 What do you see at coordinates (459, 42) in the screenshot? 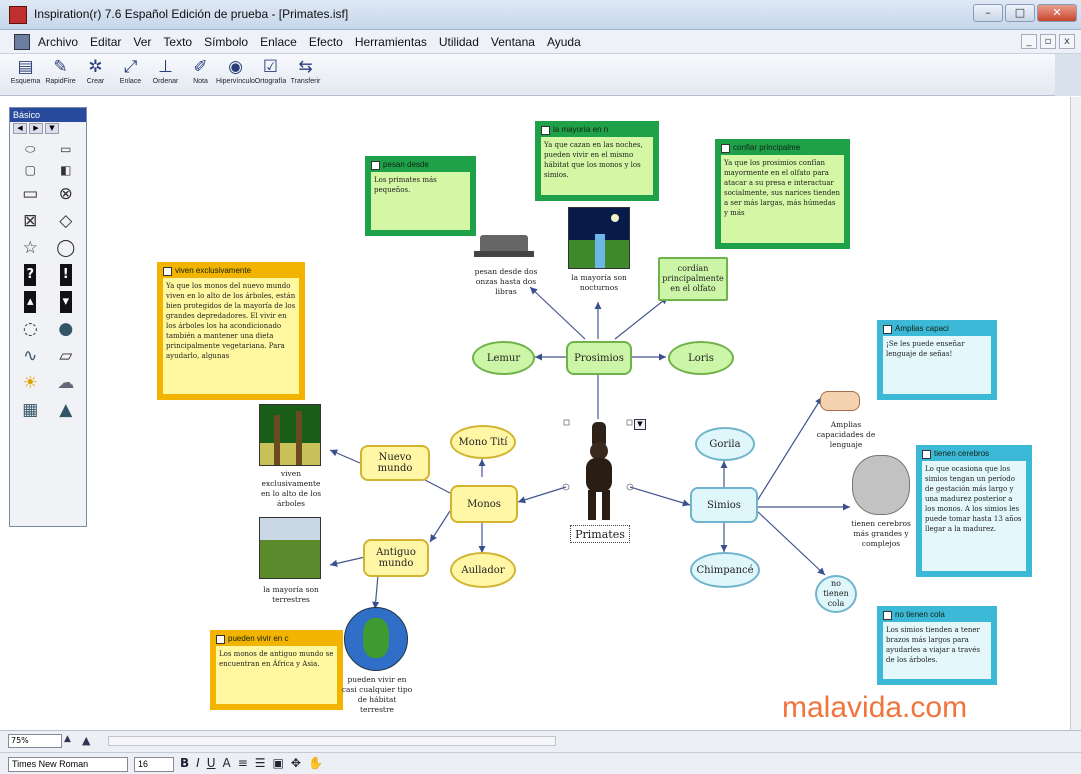
I see `menu-utilidad: Utilidad` at bounding box center [459, 42].